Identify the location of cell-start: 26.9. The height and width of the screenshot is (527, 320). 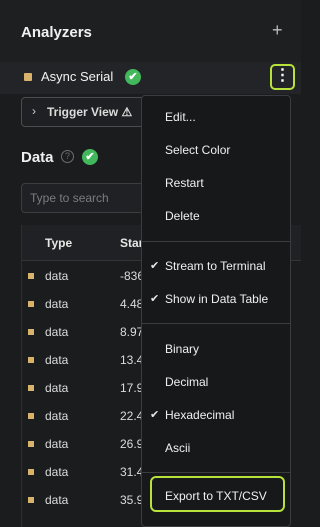
(132, 444).